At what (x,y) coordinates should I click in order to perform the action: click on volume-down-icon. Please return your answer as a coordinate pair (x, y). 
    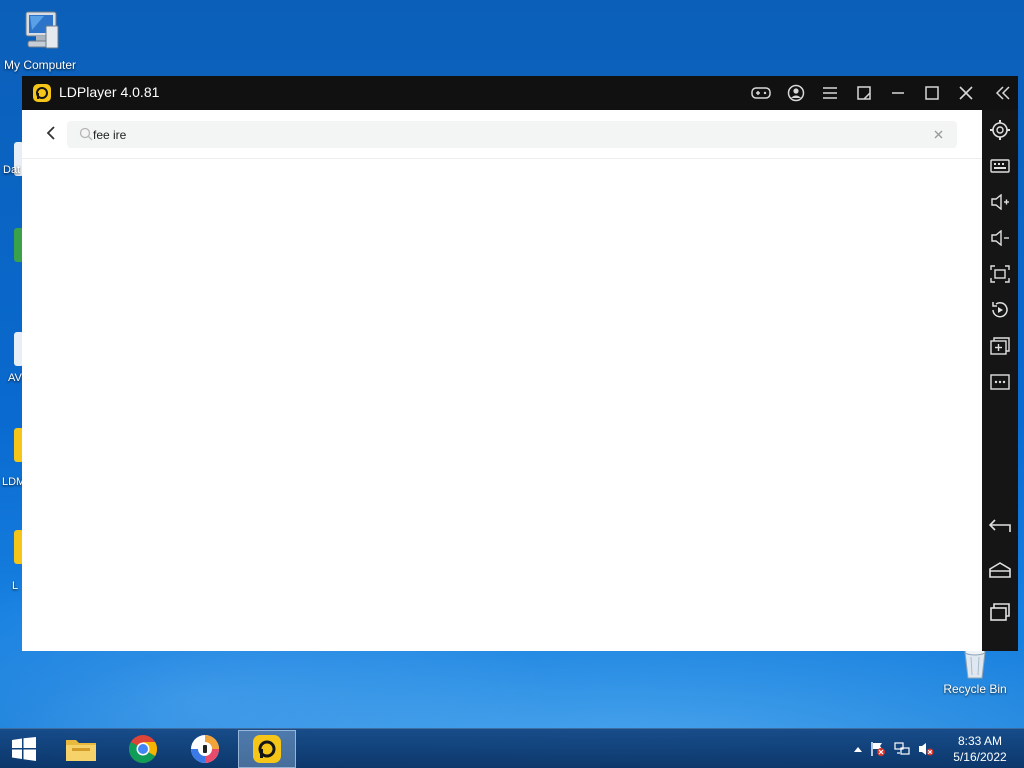
    Looking at the image, I should click on (1000, 238).